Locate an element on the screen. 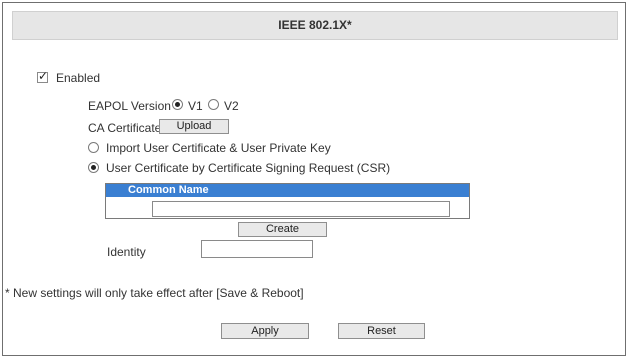 The height and width of the screenshot is (360, 630). common-name-header: Common Name is located at coordinates (287, 190).